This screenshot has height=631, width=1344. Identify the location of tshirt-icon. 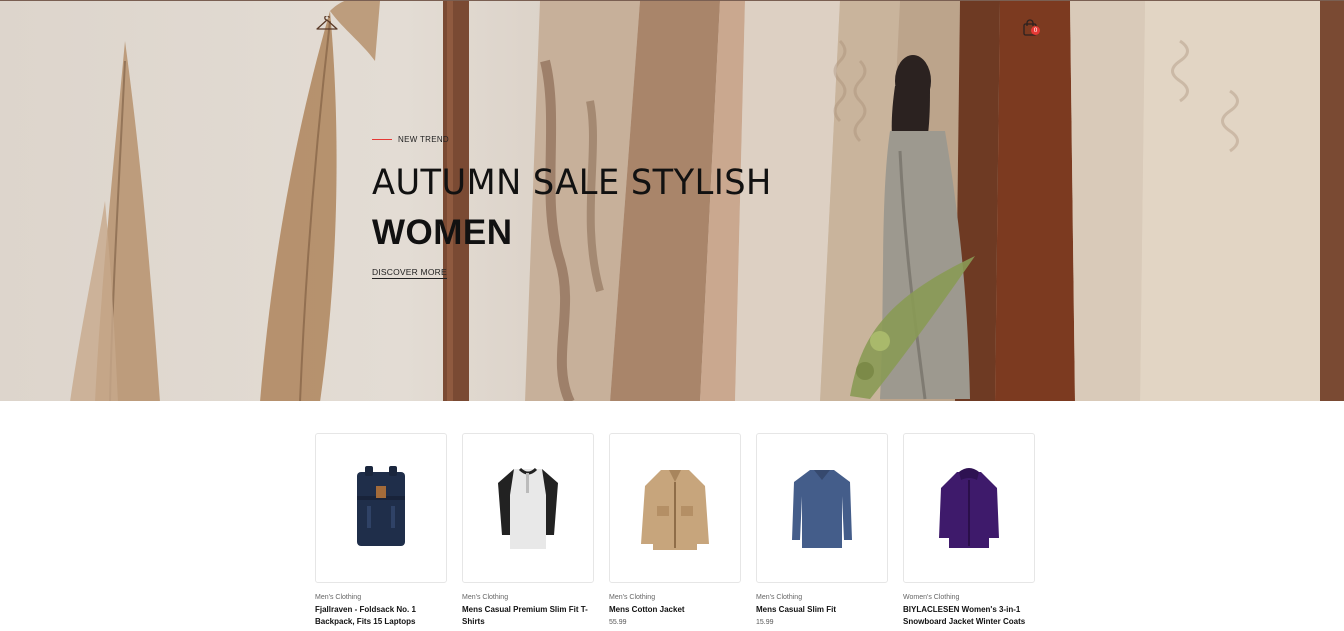
(528, 508).